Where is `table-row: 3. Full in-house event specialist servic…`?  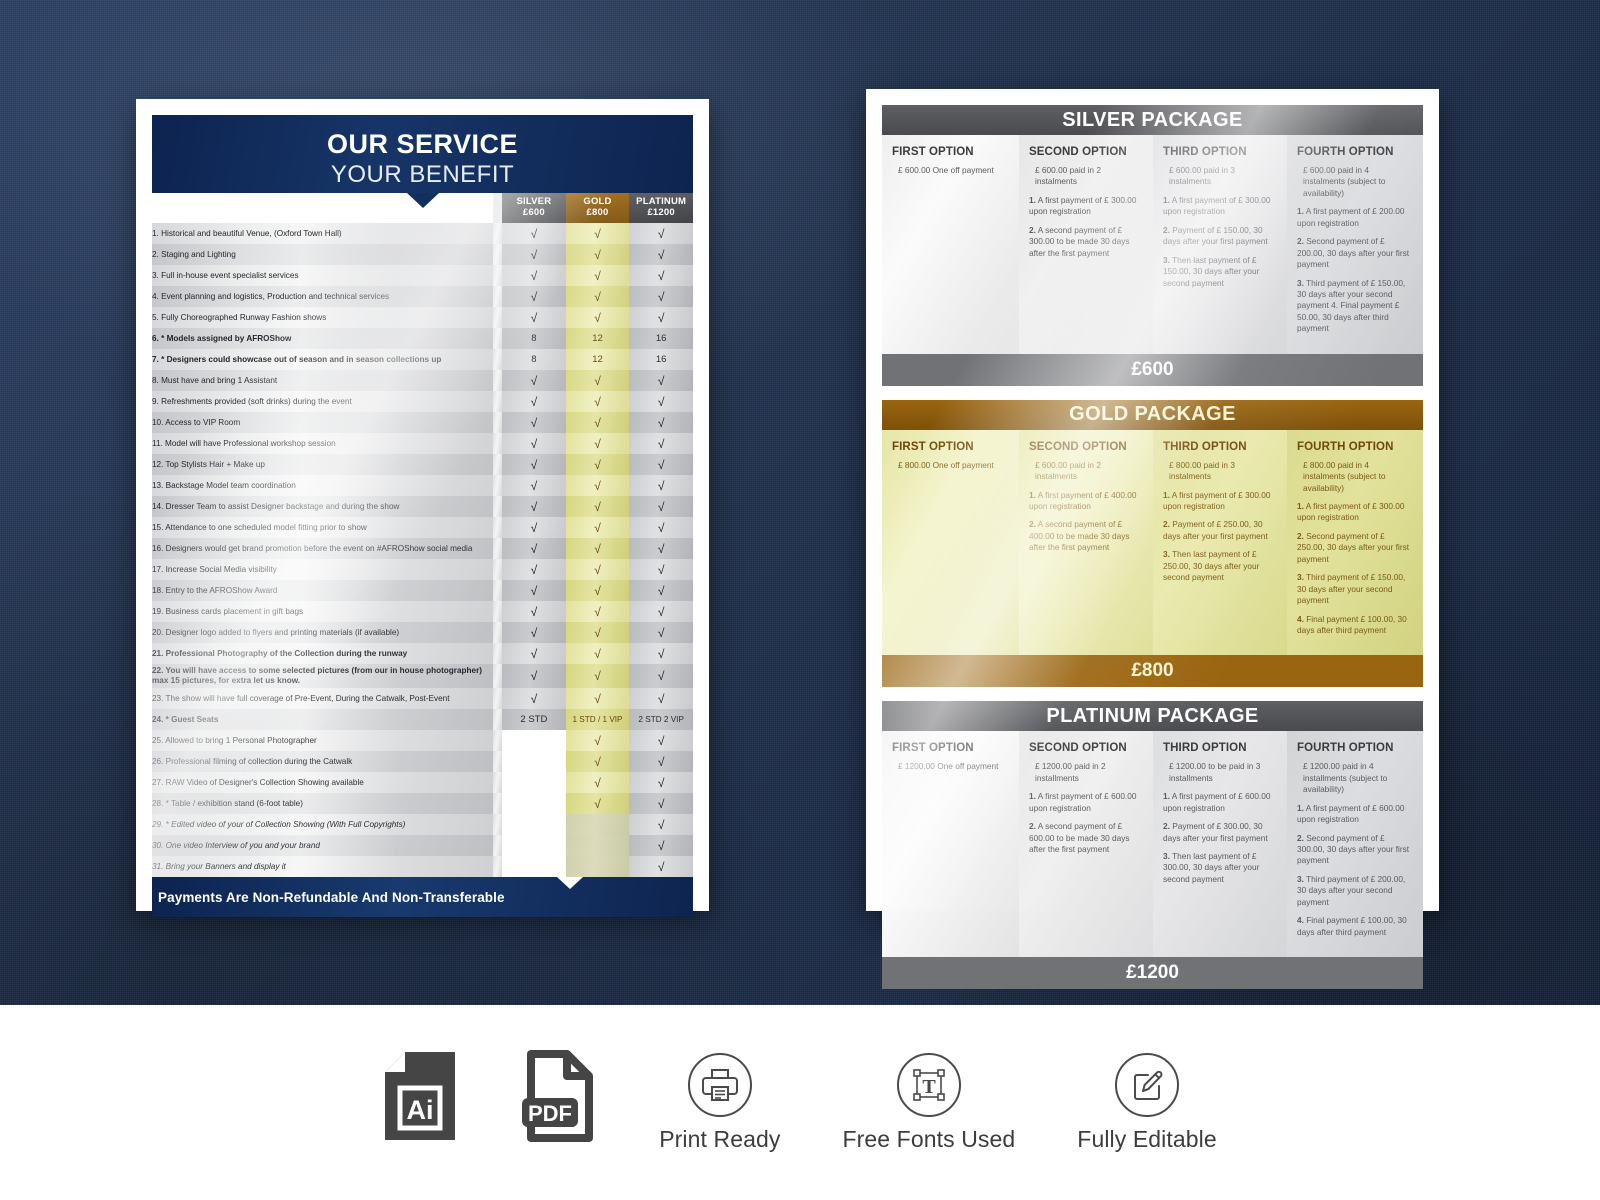
table-row: 3. Full in-house event specialist servic… is located at coordinates (422, 275).